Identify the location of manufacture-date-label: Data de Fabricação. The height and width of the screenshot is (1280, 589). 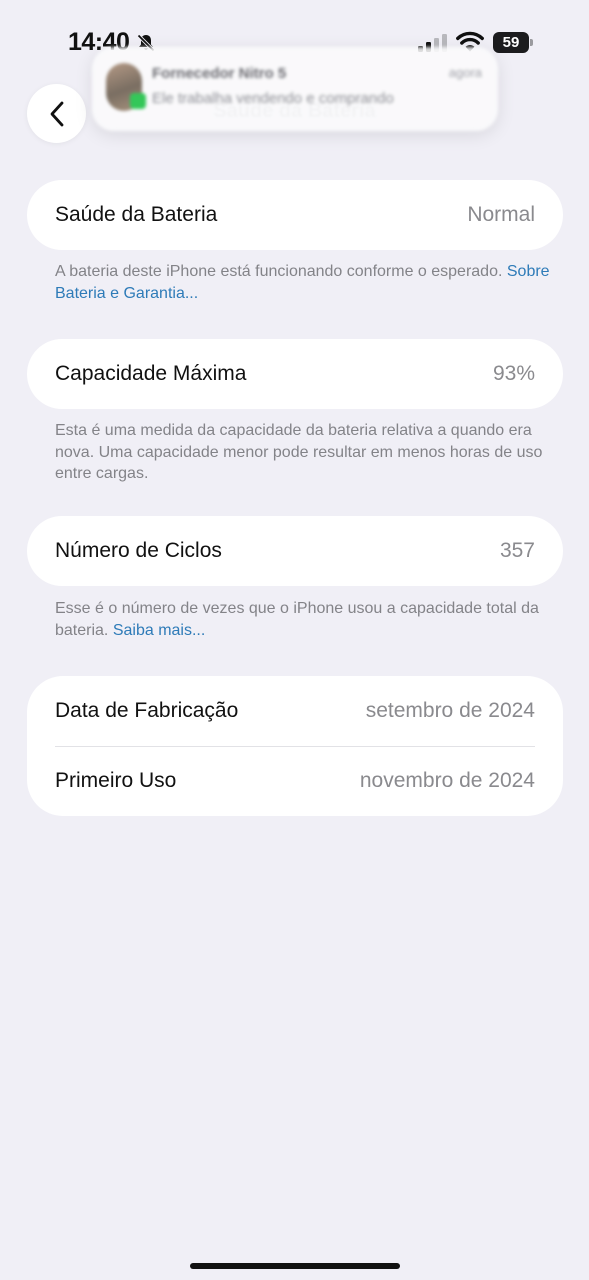
(147, 710).